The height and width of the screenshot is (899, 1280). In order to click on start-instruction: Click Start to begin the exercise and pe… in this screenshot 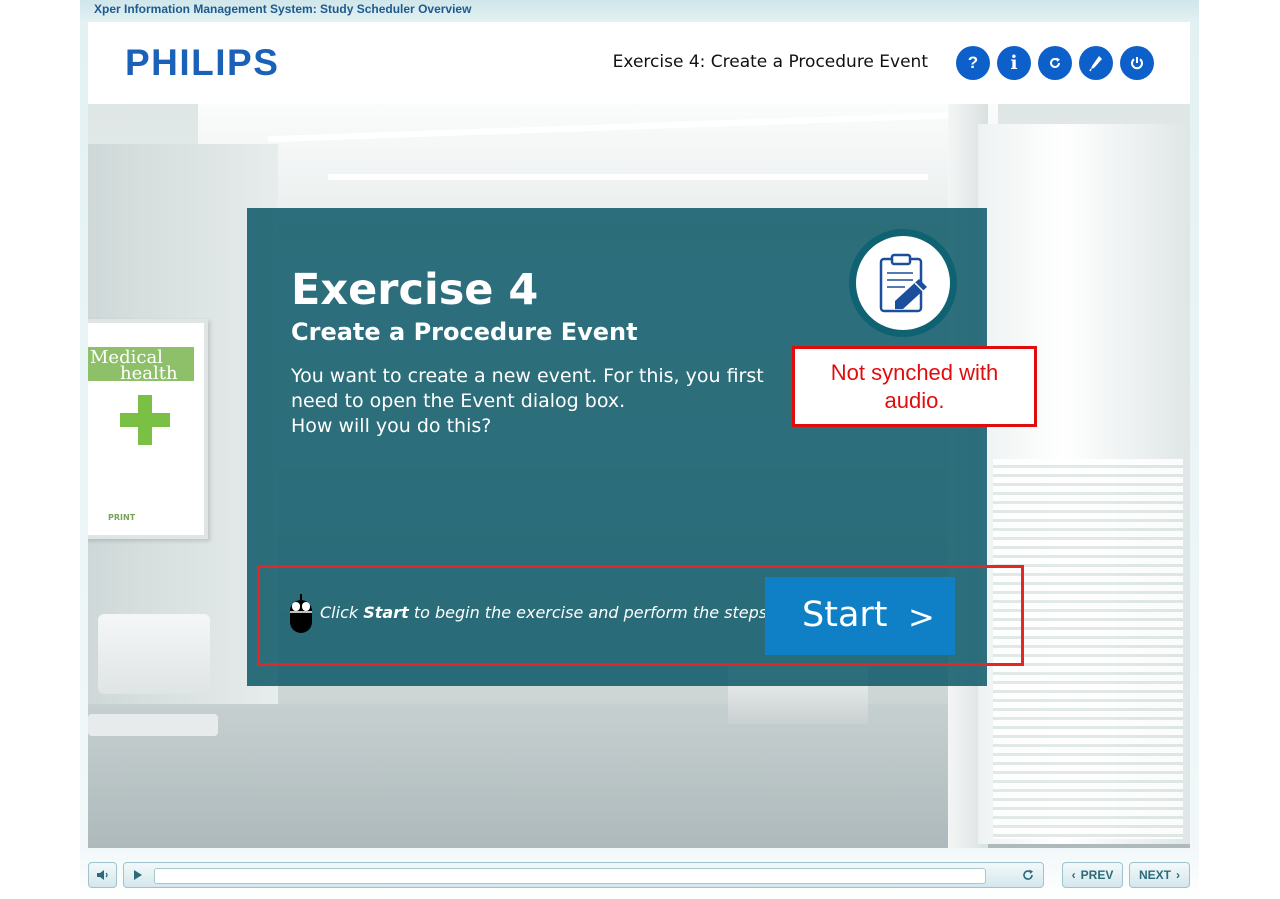, I will do `click(546, 612)`.